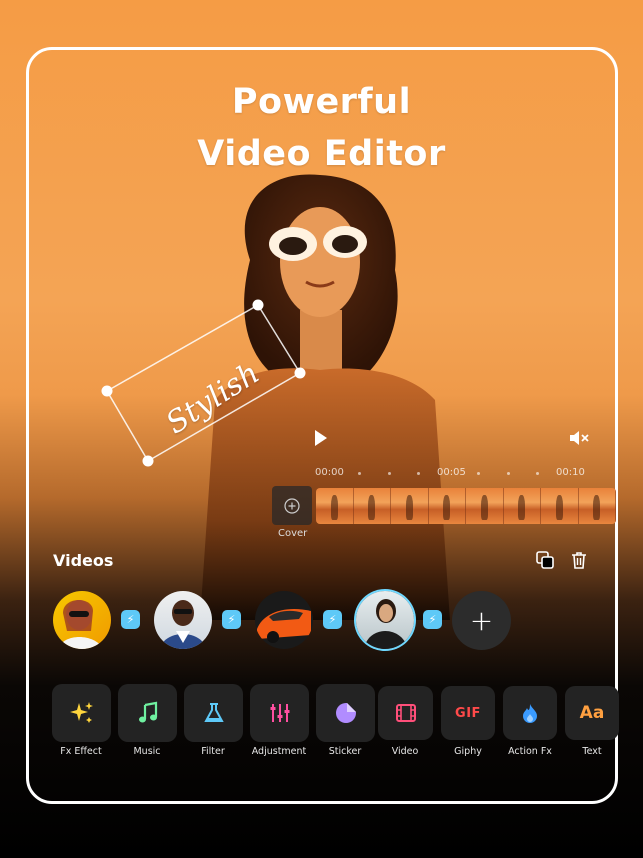 The width and height of the screenshot is (643, 858). What do you see at coordinates (570, 472) in the screenshot?
I see `time-mark: 00:10` at bounding box center [570, 472].